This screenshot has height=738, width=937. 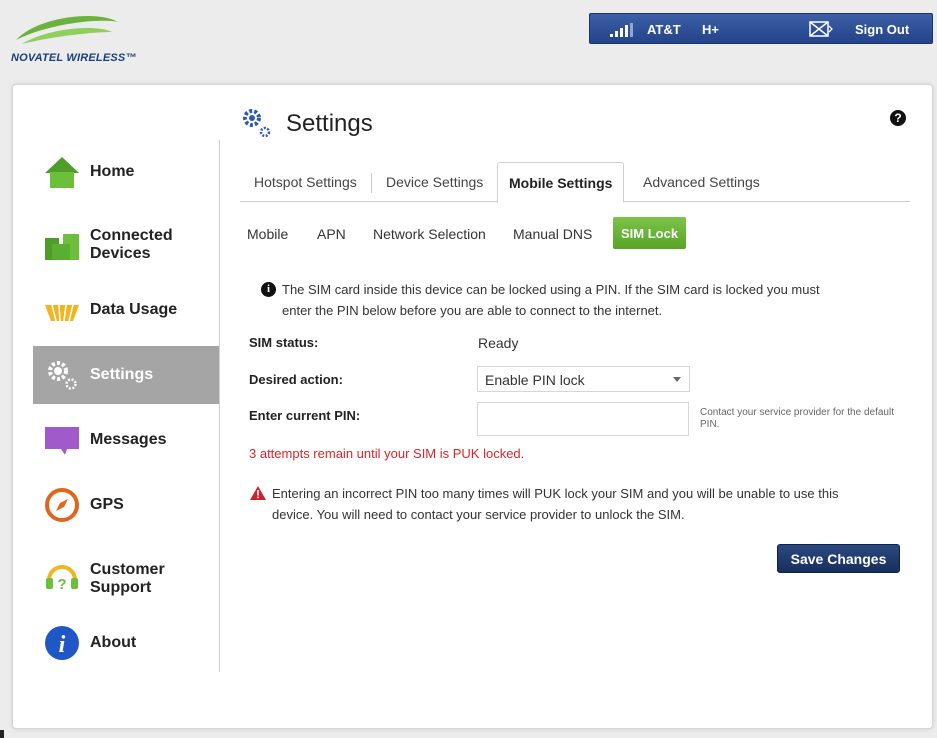 I want to click on sidebar-item-connected-devices: Connected Devices, so click(x=126, y=245).